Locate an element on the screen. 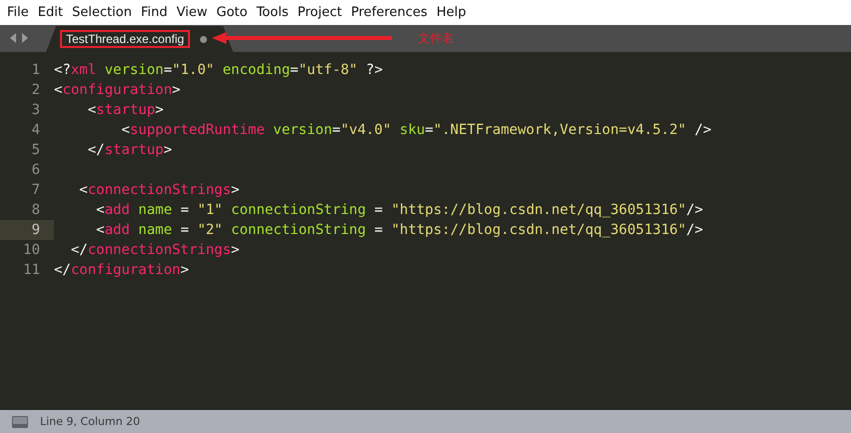  menu-item: Edit is located at coordinates (51, 12).